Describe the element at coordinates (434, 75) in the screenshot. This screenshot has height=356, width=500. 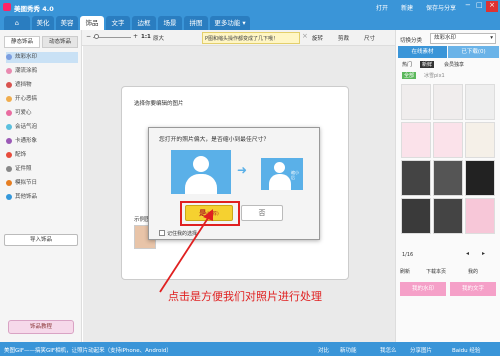
I see `filter-name: 冰雪pix1` at that location.